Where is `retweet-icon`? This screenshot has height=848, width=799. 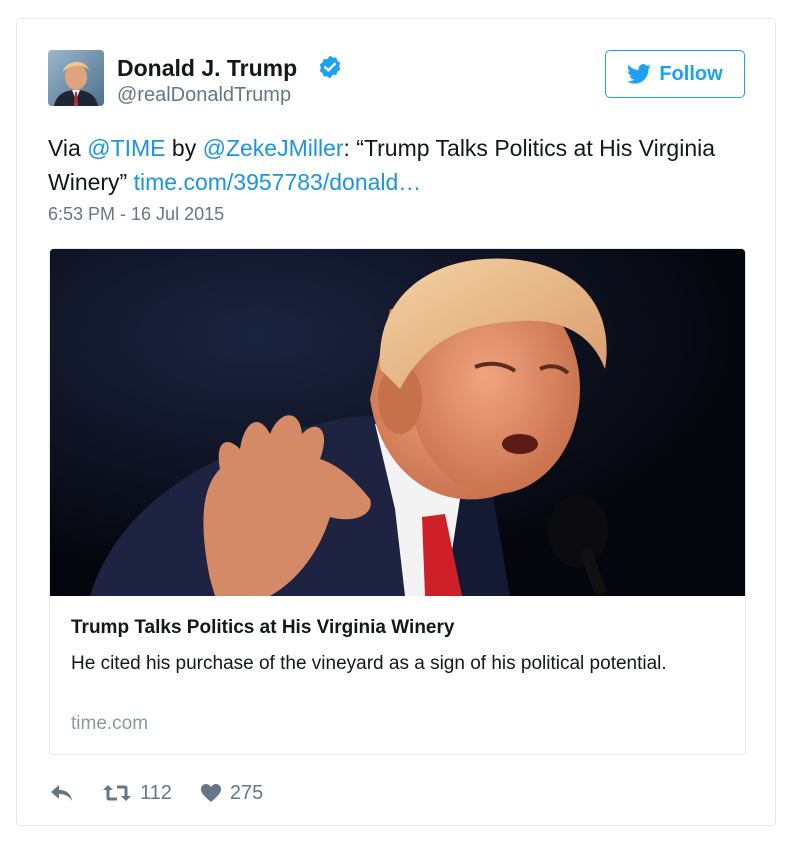 retweet-icon is located at coordinates (117, 793).